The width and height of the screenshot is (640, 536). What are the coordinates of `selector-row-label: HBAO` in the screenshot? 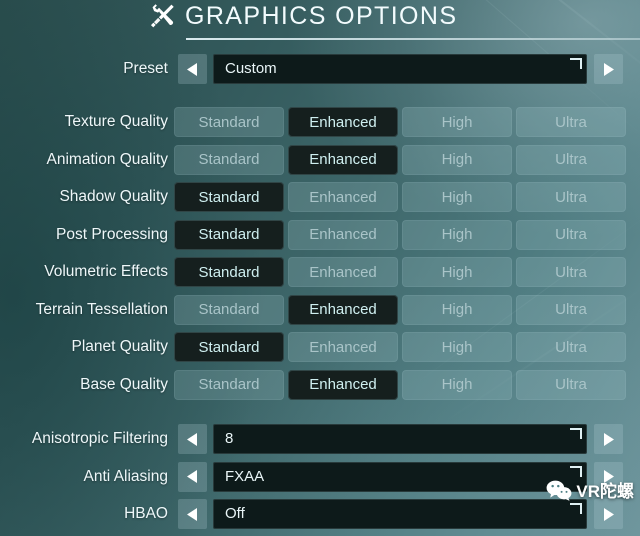 It's located at (146, 513).